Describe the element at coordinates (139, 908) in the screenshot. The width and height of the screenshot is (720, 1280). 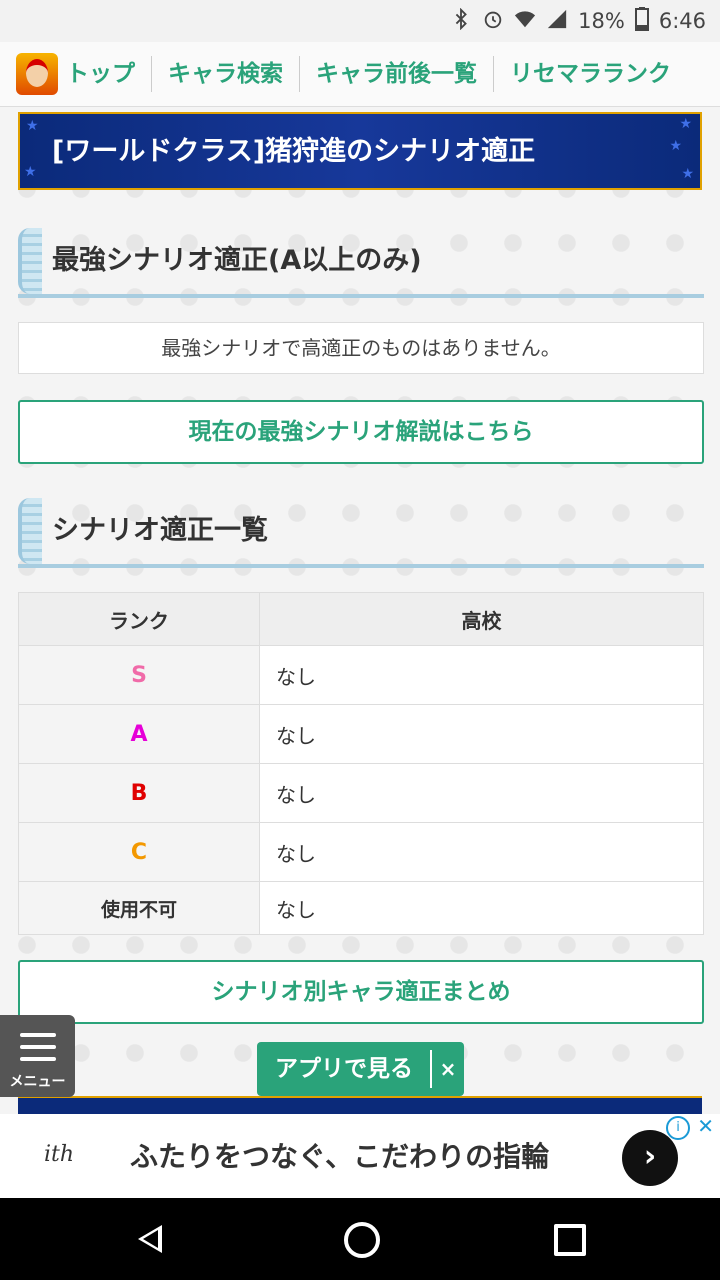
I see `rank-cell: 使用不可` at that location.